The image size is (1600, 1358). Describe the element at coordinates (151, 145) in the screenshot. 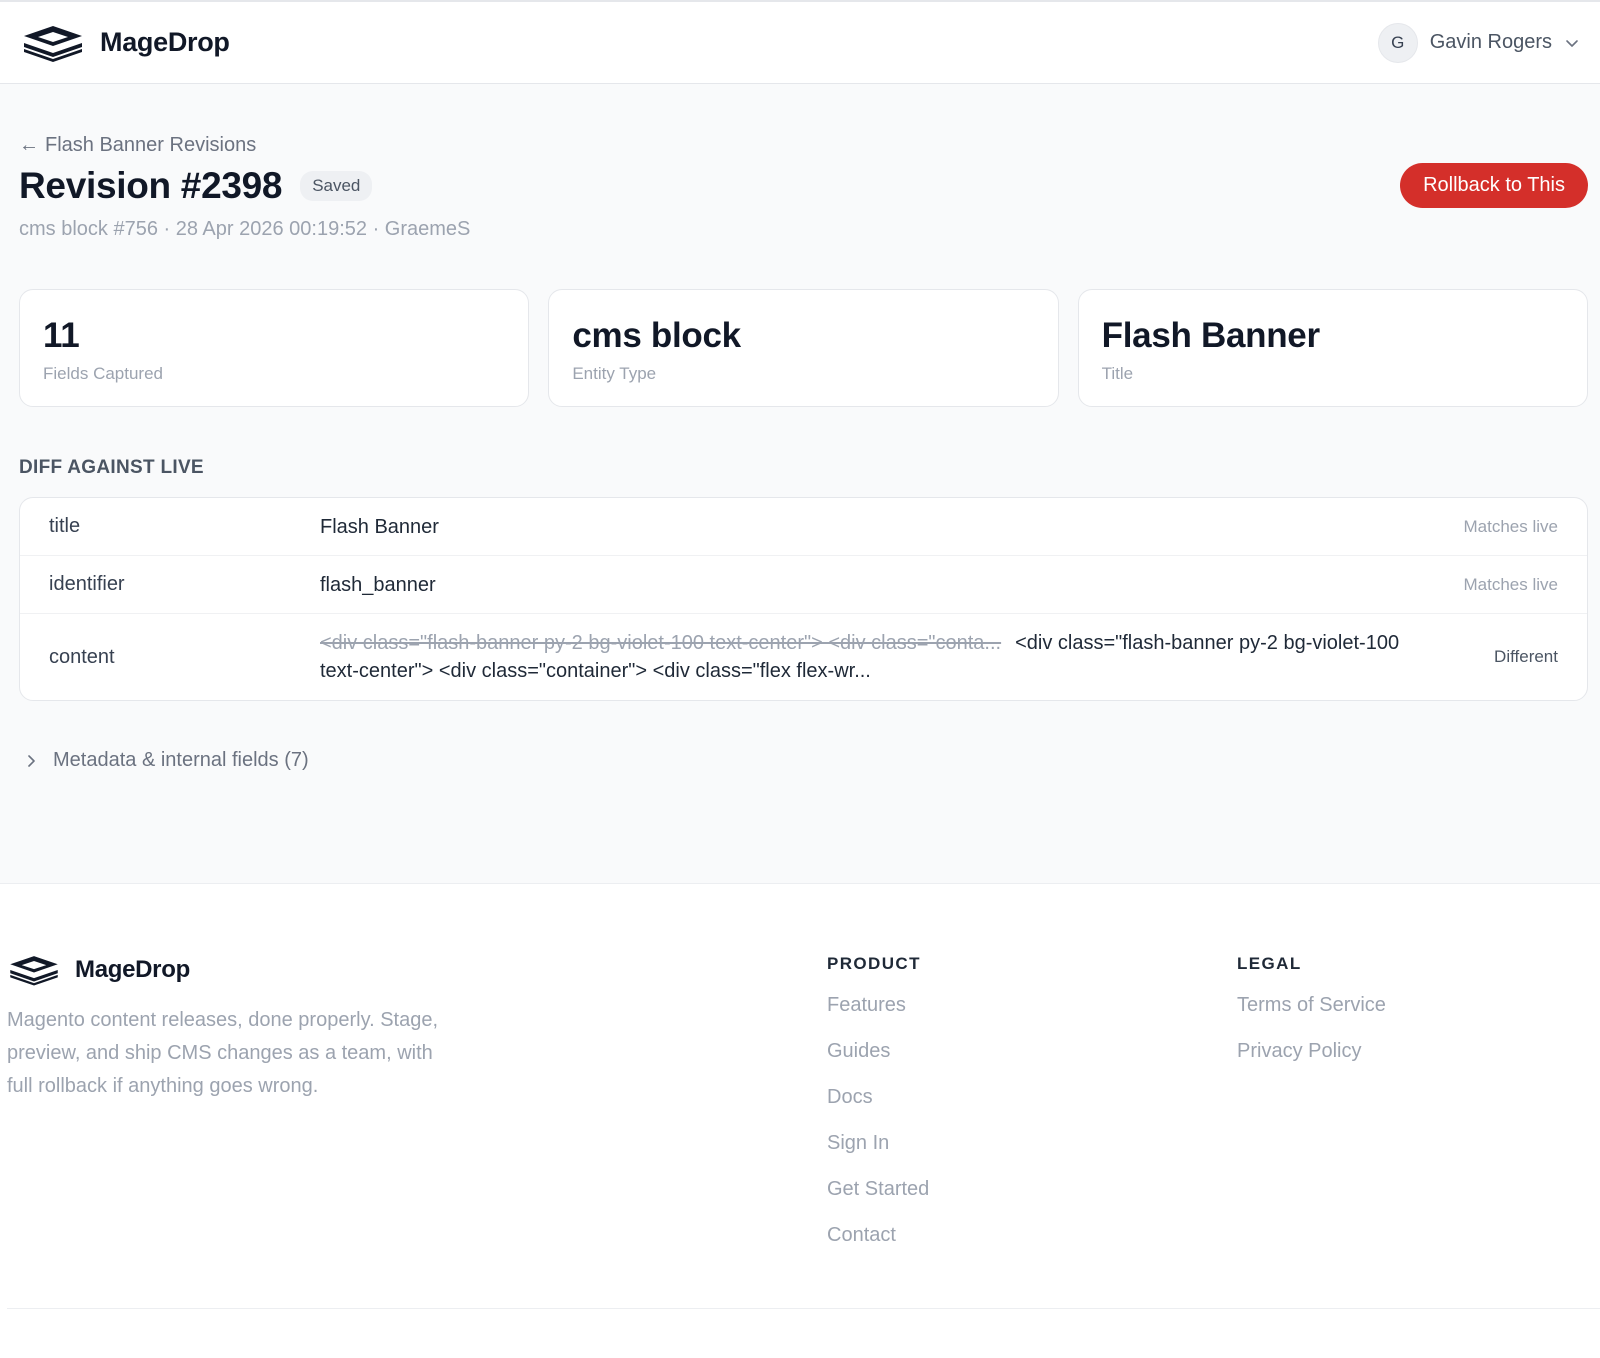

I see `breadcrumb-label: Flash Banner Revisions` at that location.